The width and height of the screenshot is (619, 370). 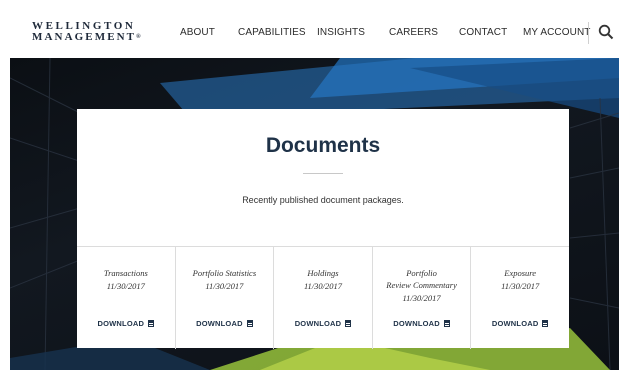 What do you see at coordinates (224, 273) in the screenshot?
I see `document-name: Portfolio Statistics` at bounding box center [224, 273].